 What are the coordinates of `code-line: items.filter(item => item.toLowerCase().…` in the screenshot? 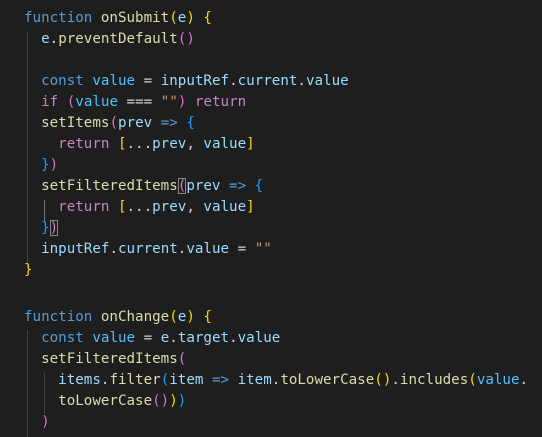 It's located at (276, 380).